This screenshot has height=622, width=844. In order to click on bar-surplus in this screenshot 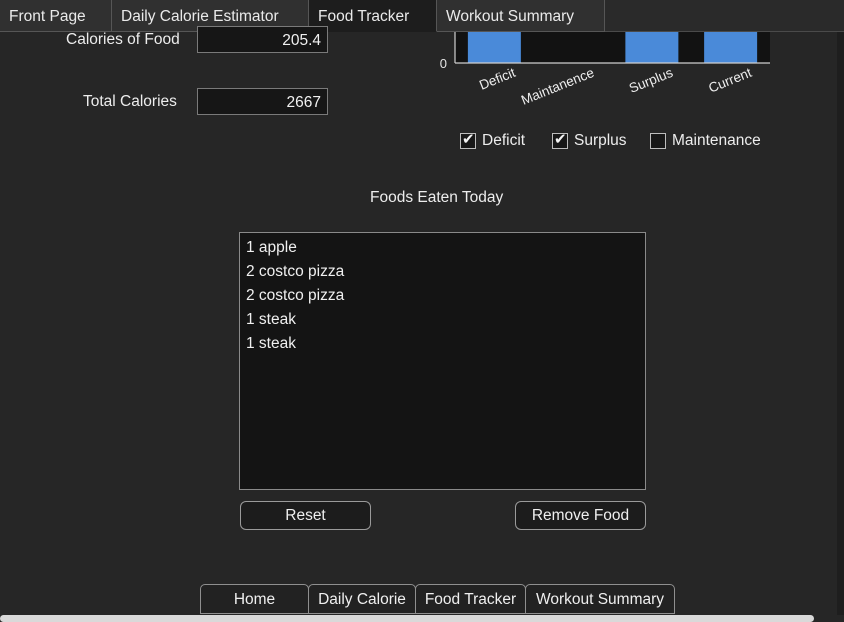, I will do `click(652, 47)`.